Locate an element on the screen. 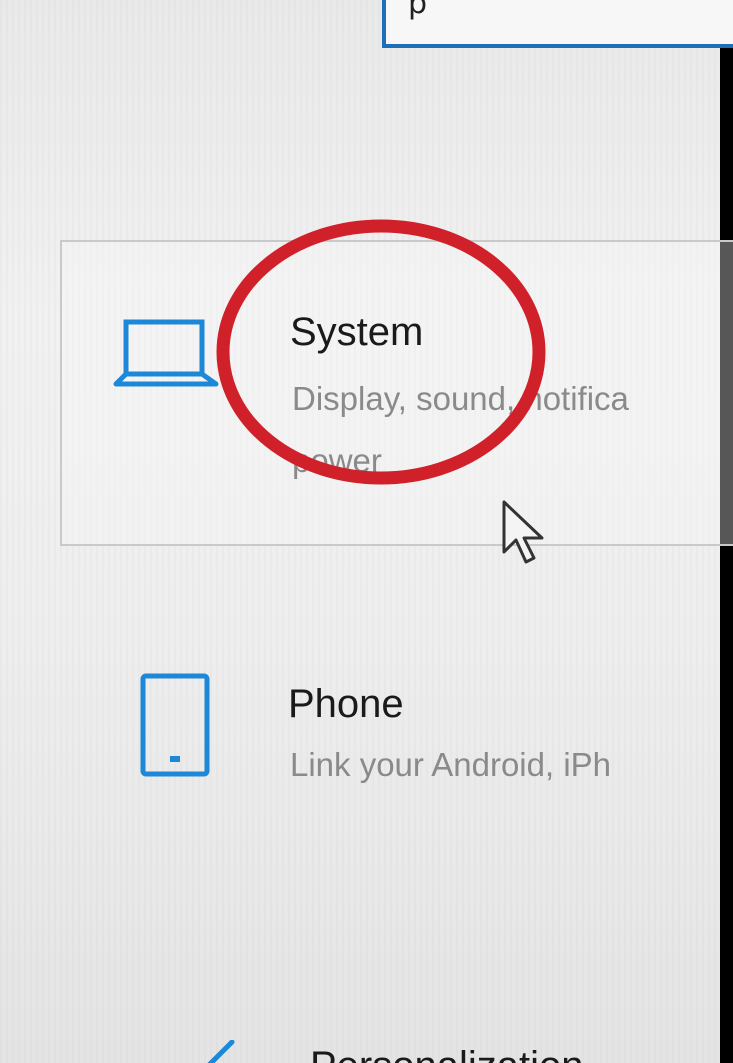 Image resolution: width=733 pixels, height=1063 pixels. search-input-value: p is located at coordinates (418, 10).